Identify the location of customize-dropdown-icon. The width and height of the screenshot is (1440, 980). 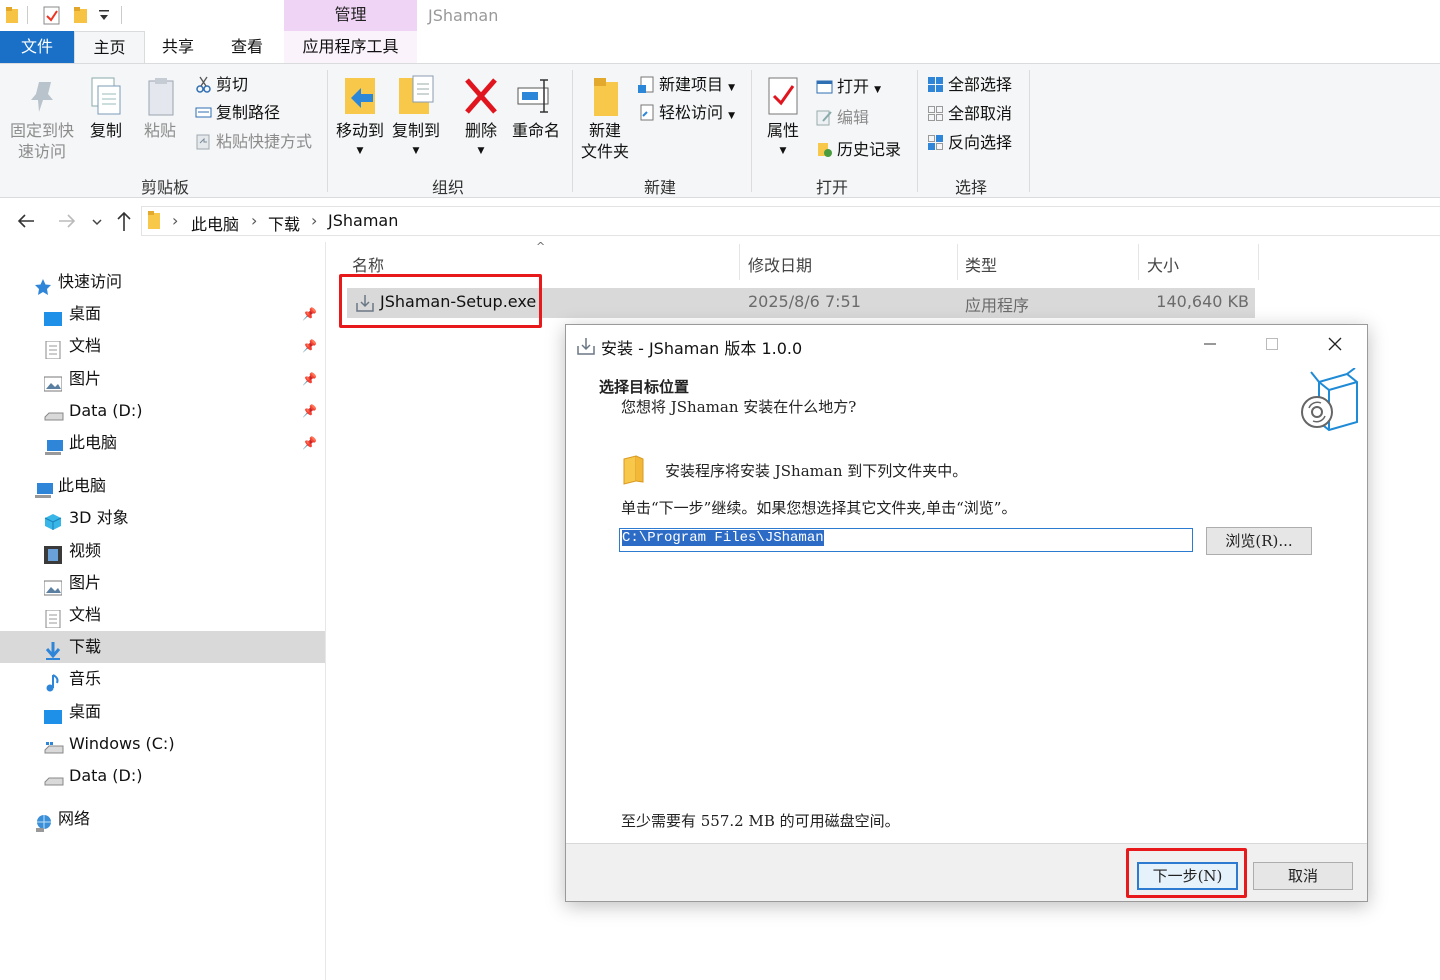
(106, 17).